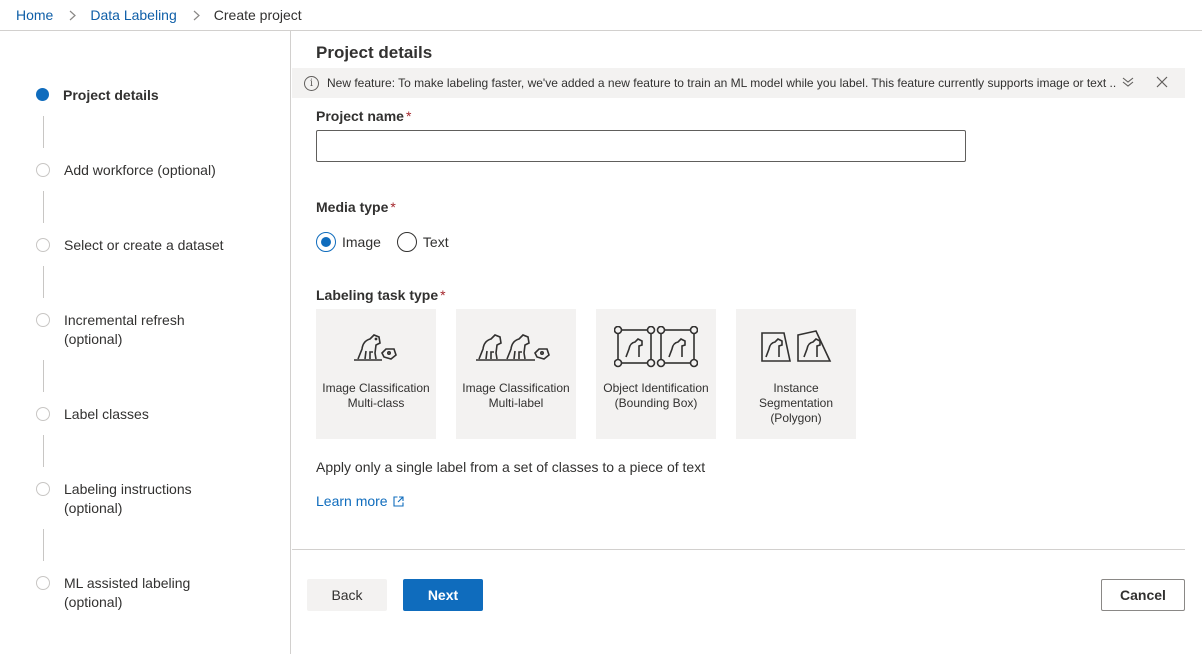  I want to click on next-button: Next, so click(443, 595).